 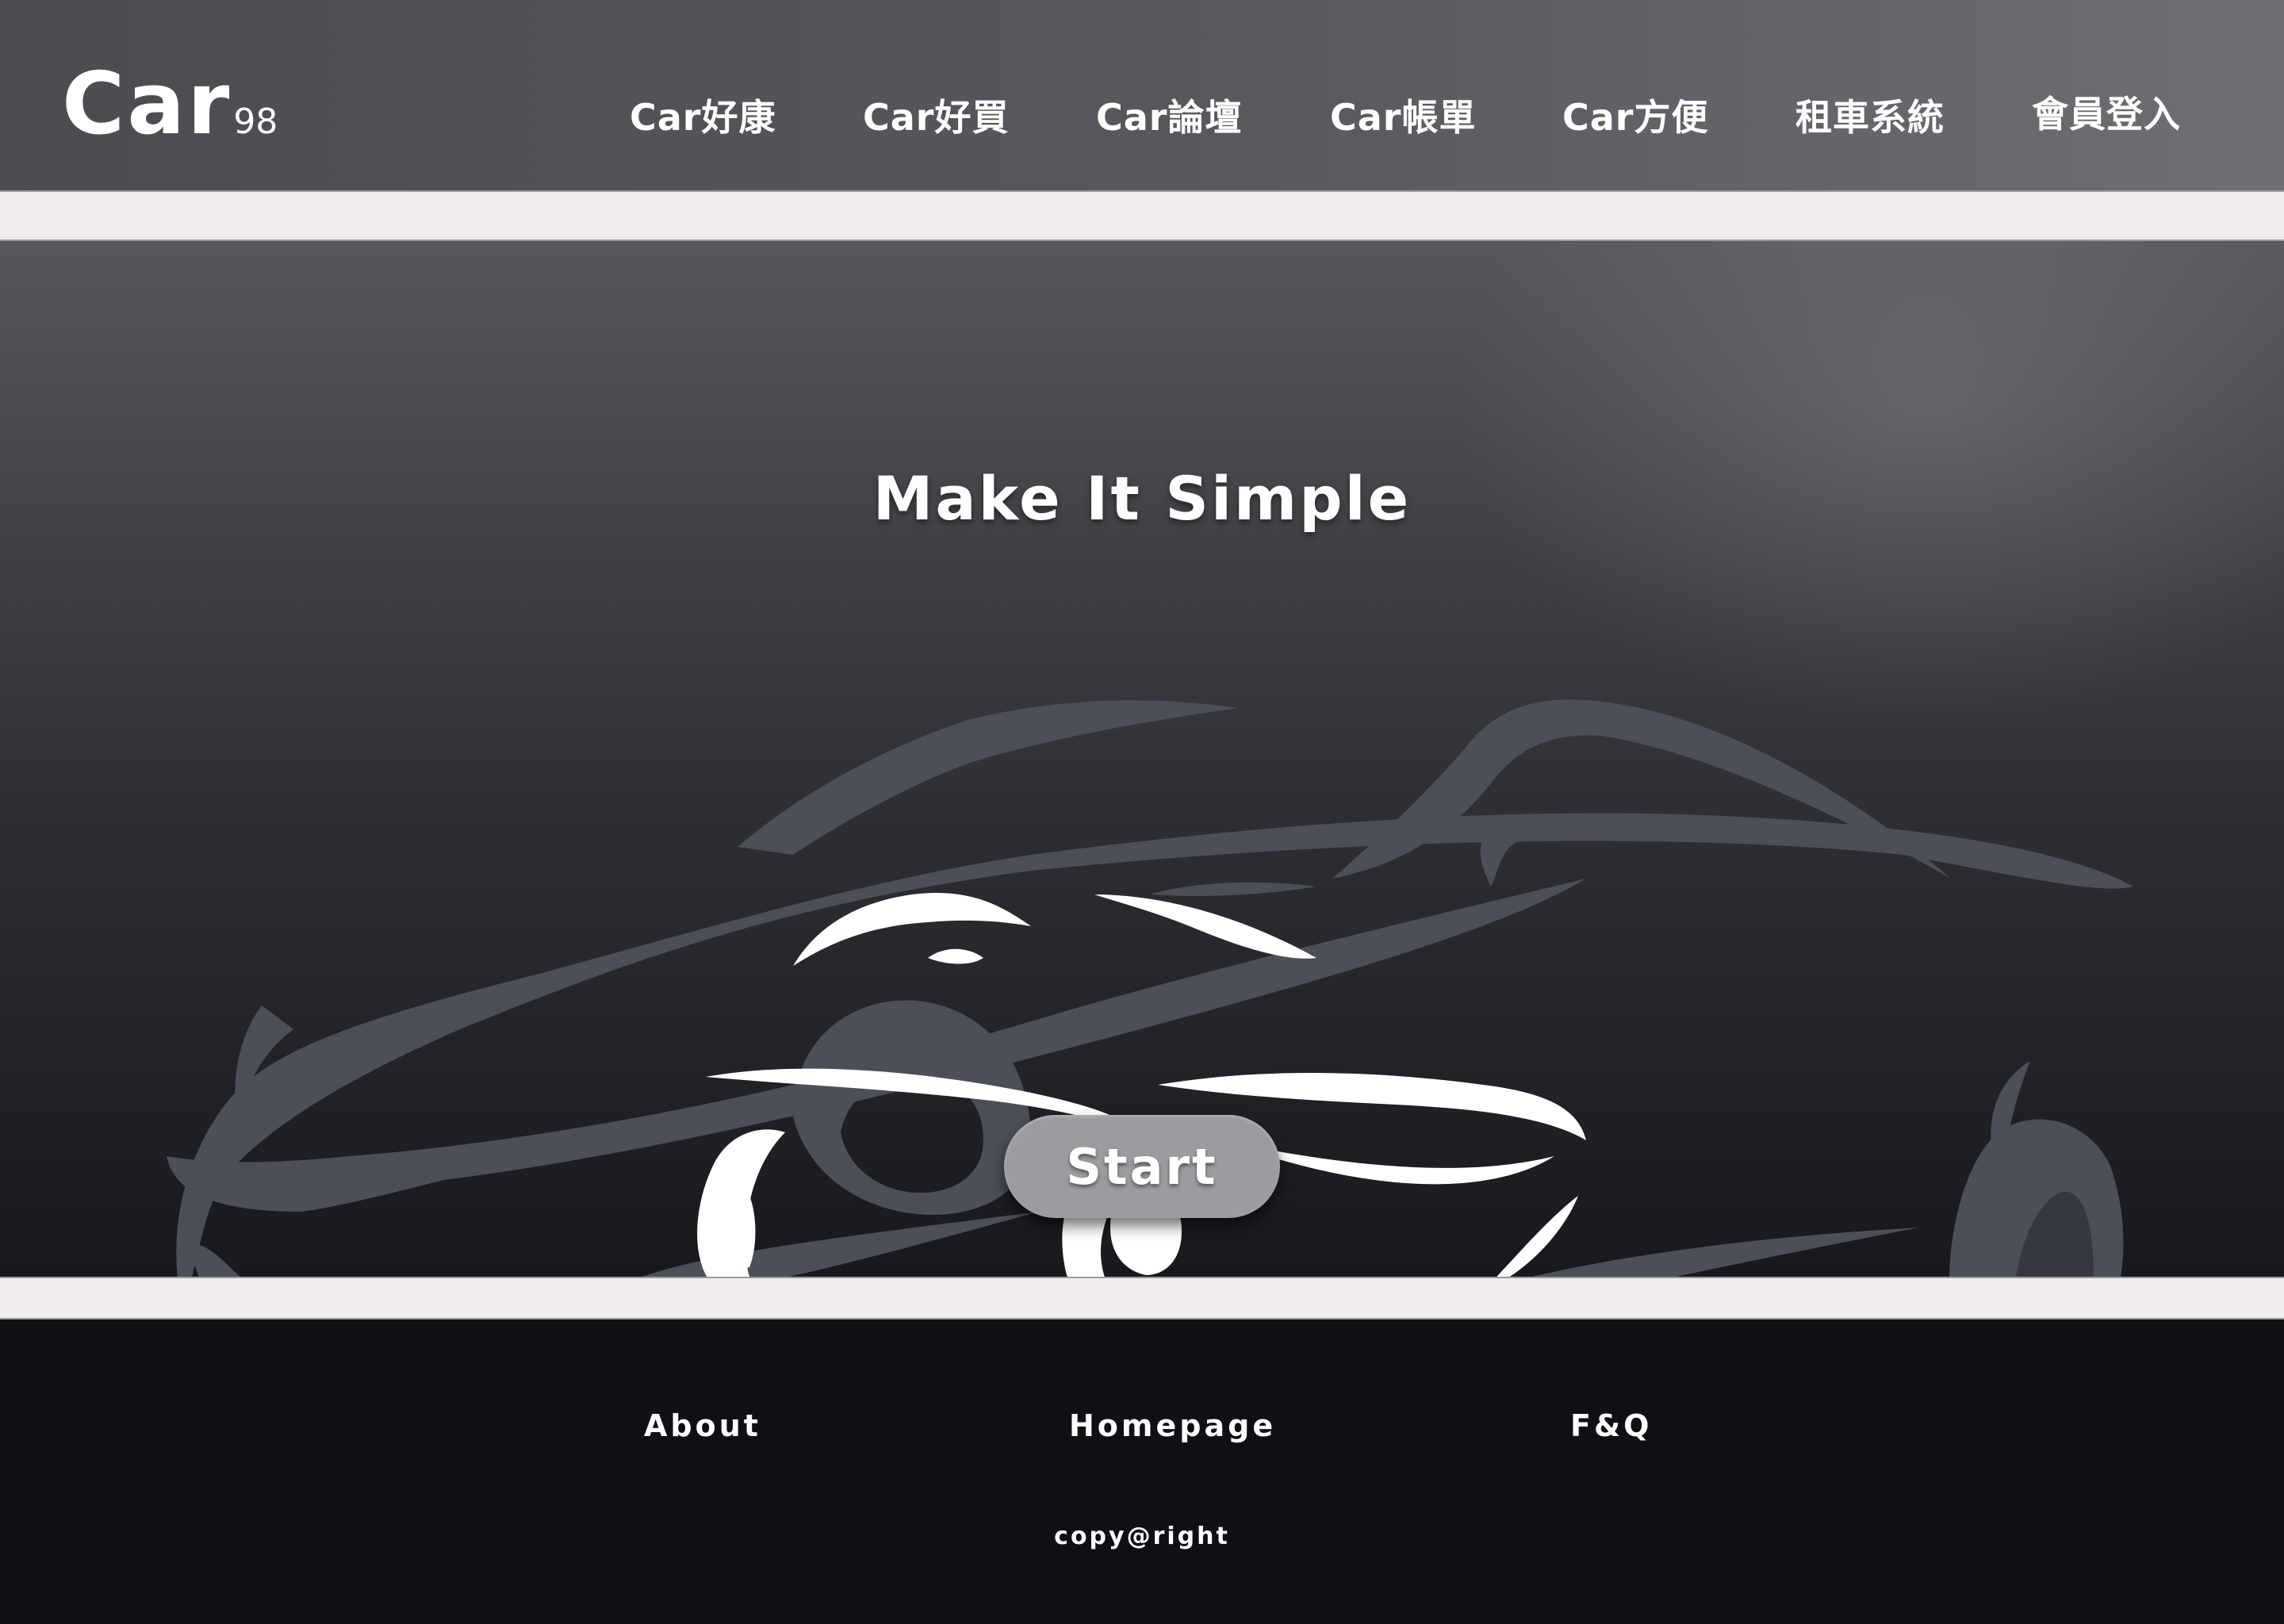 I want to click on footer-link-about: About, so click(x=702, y=1425).